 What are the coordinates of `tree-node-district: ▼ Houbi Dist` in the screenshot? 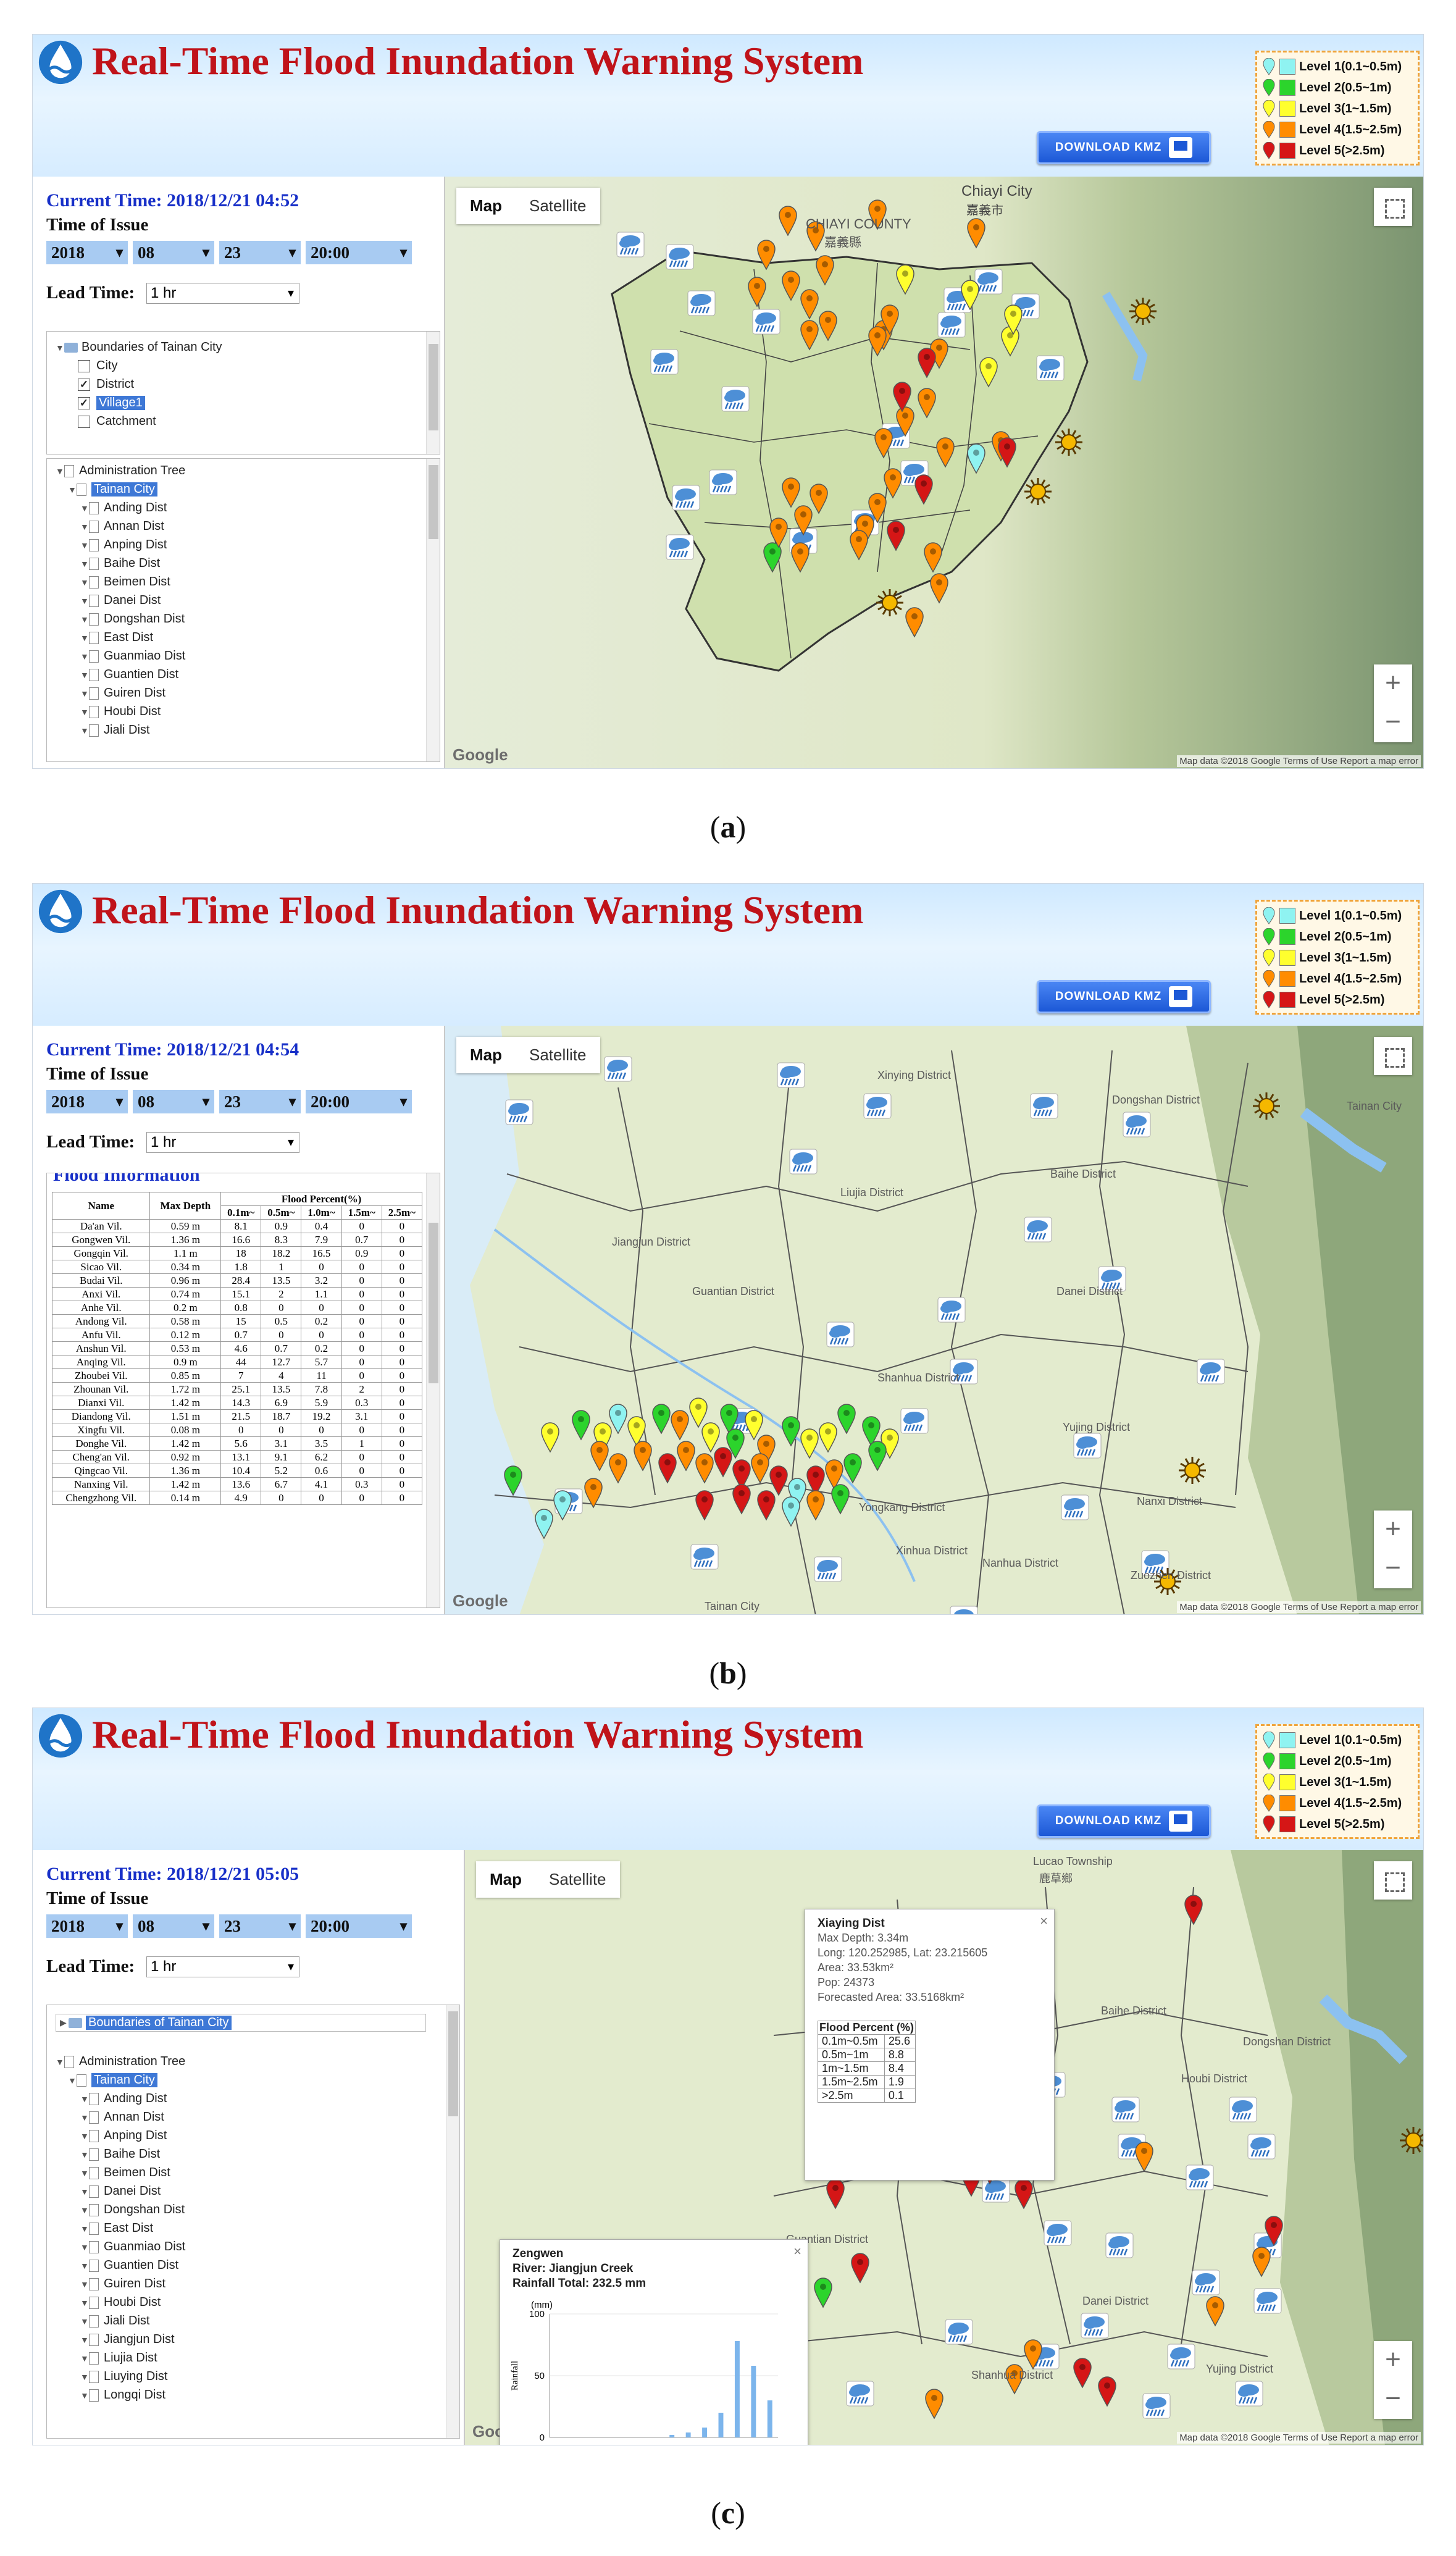 It's located at (120, 712).